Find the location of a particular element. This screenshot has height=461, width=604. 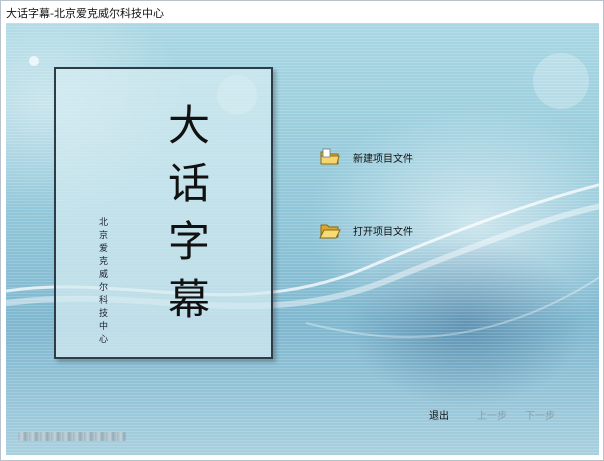

exit-button: 退出 is located at coordinates (439, 414).